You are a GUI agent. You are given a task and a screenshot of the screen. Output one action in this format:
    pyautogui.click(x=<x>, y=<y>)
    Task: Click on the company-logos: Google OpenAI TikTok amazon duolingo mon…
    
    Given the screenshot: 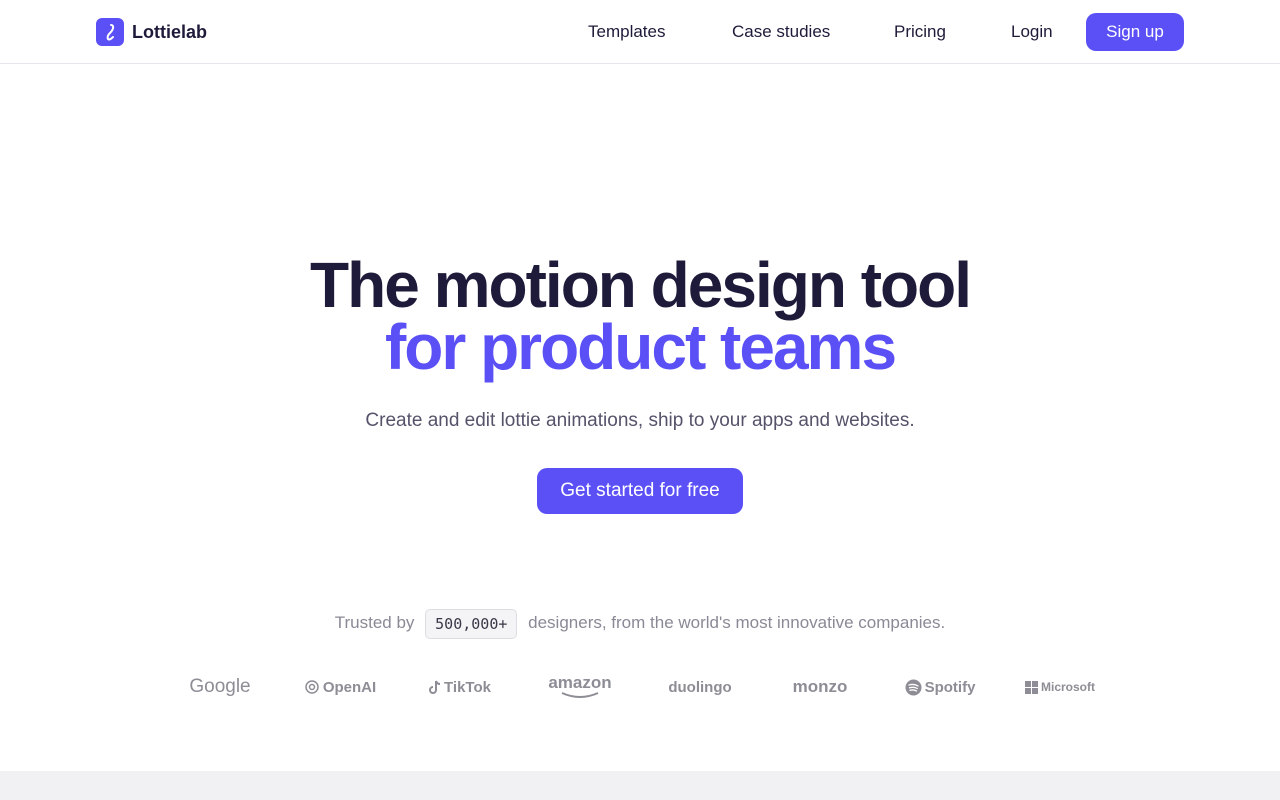 What is the action you would take?
    pyautogui.click(x=640, y=687)
    